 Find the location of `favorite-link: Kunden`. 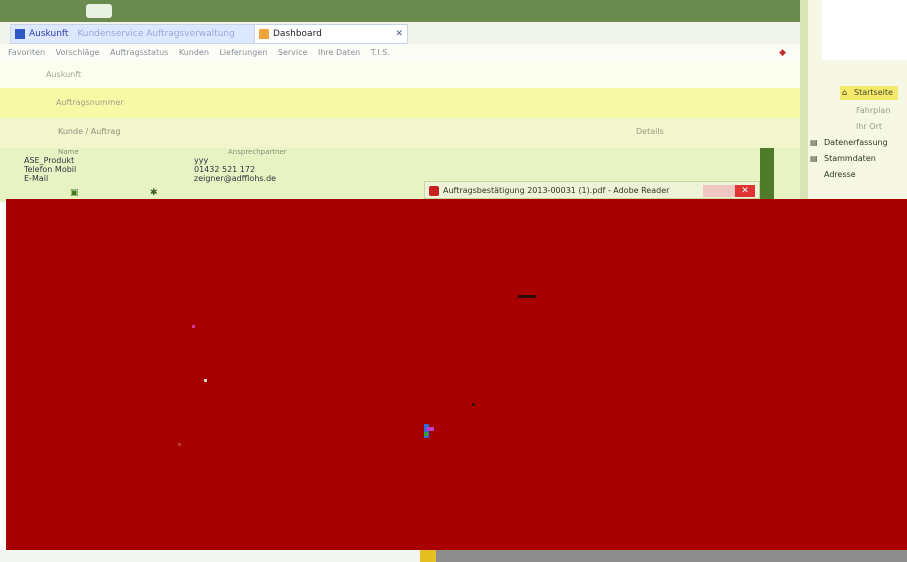

favorite-link: Kunden is located at coordinates (194, 52).